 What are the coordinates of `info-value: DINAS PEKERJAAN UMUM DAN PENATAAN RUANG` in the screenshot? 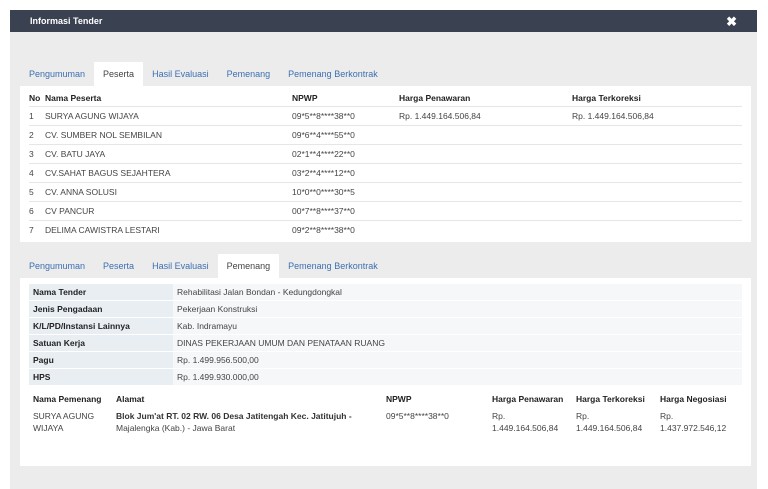 It's located at (457, 343).